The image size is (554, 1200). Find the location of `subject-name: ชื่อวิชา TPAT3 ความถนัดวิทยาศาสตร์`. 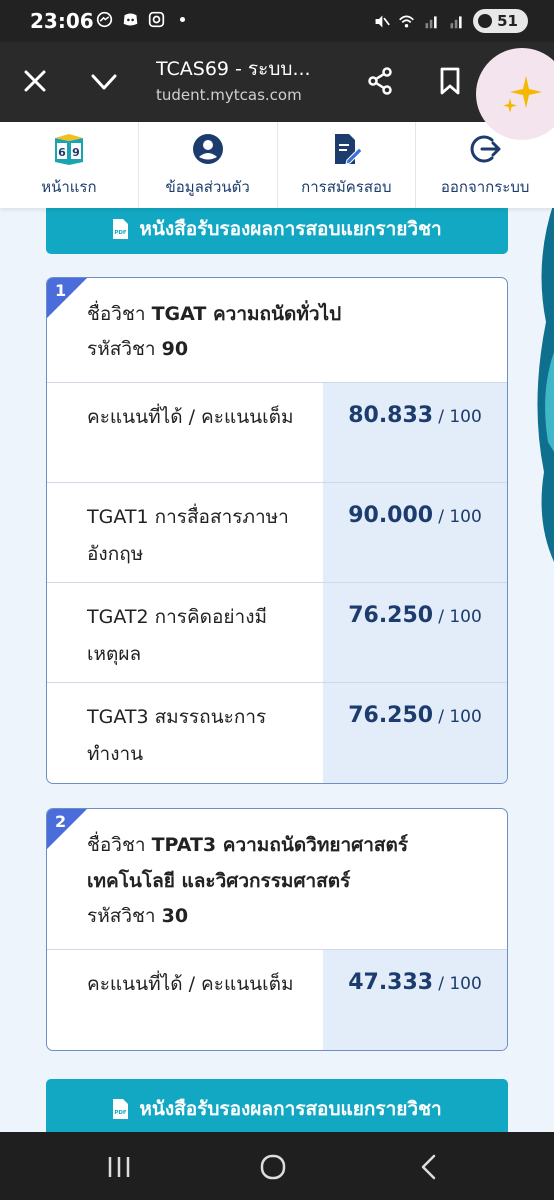

subject-name: ชื่อวิชา TPAT3 ความถนัดวิทยาศาสตร์ is located at coordinates (248, 845).